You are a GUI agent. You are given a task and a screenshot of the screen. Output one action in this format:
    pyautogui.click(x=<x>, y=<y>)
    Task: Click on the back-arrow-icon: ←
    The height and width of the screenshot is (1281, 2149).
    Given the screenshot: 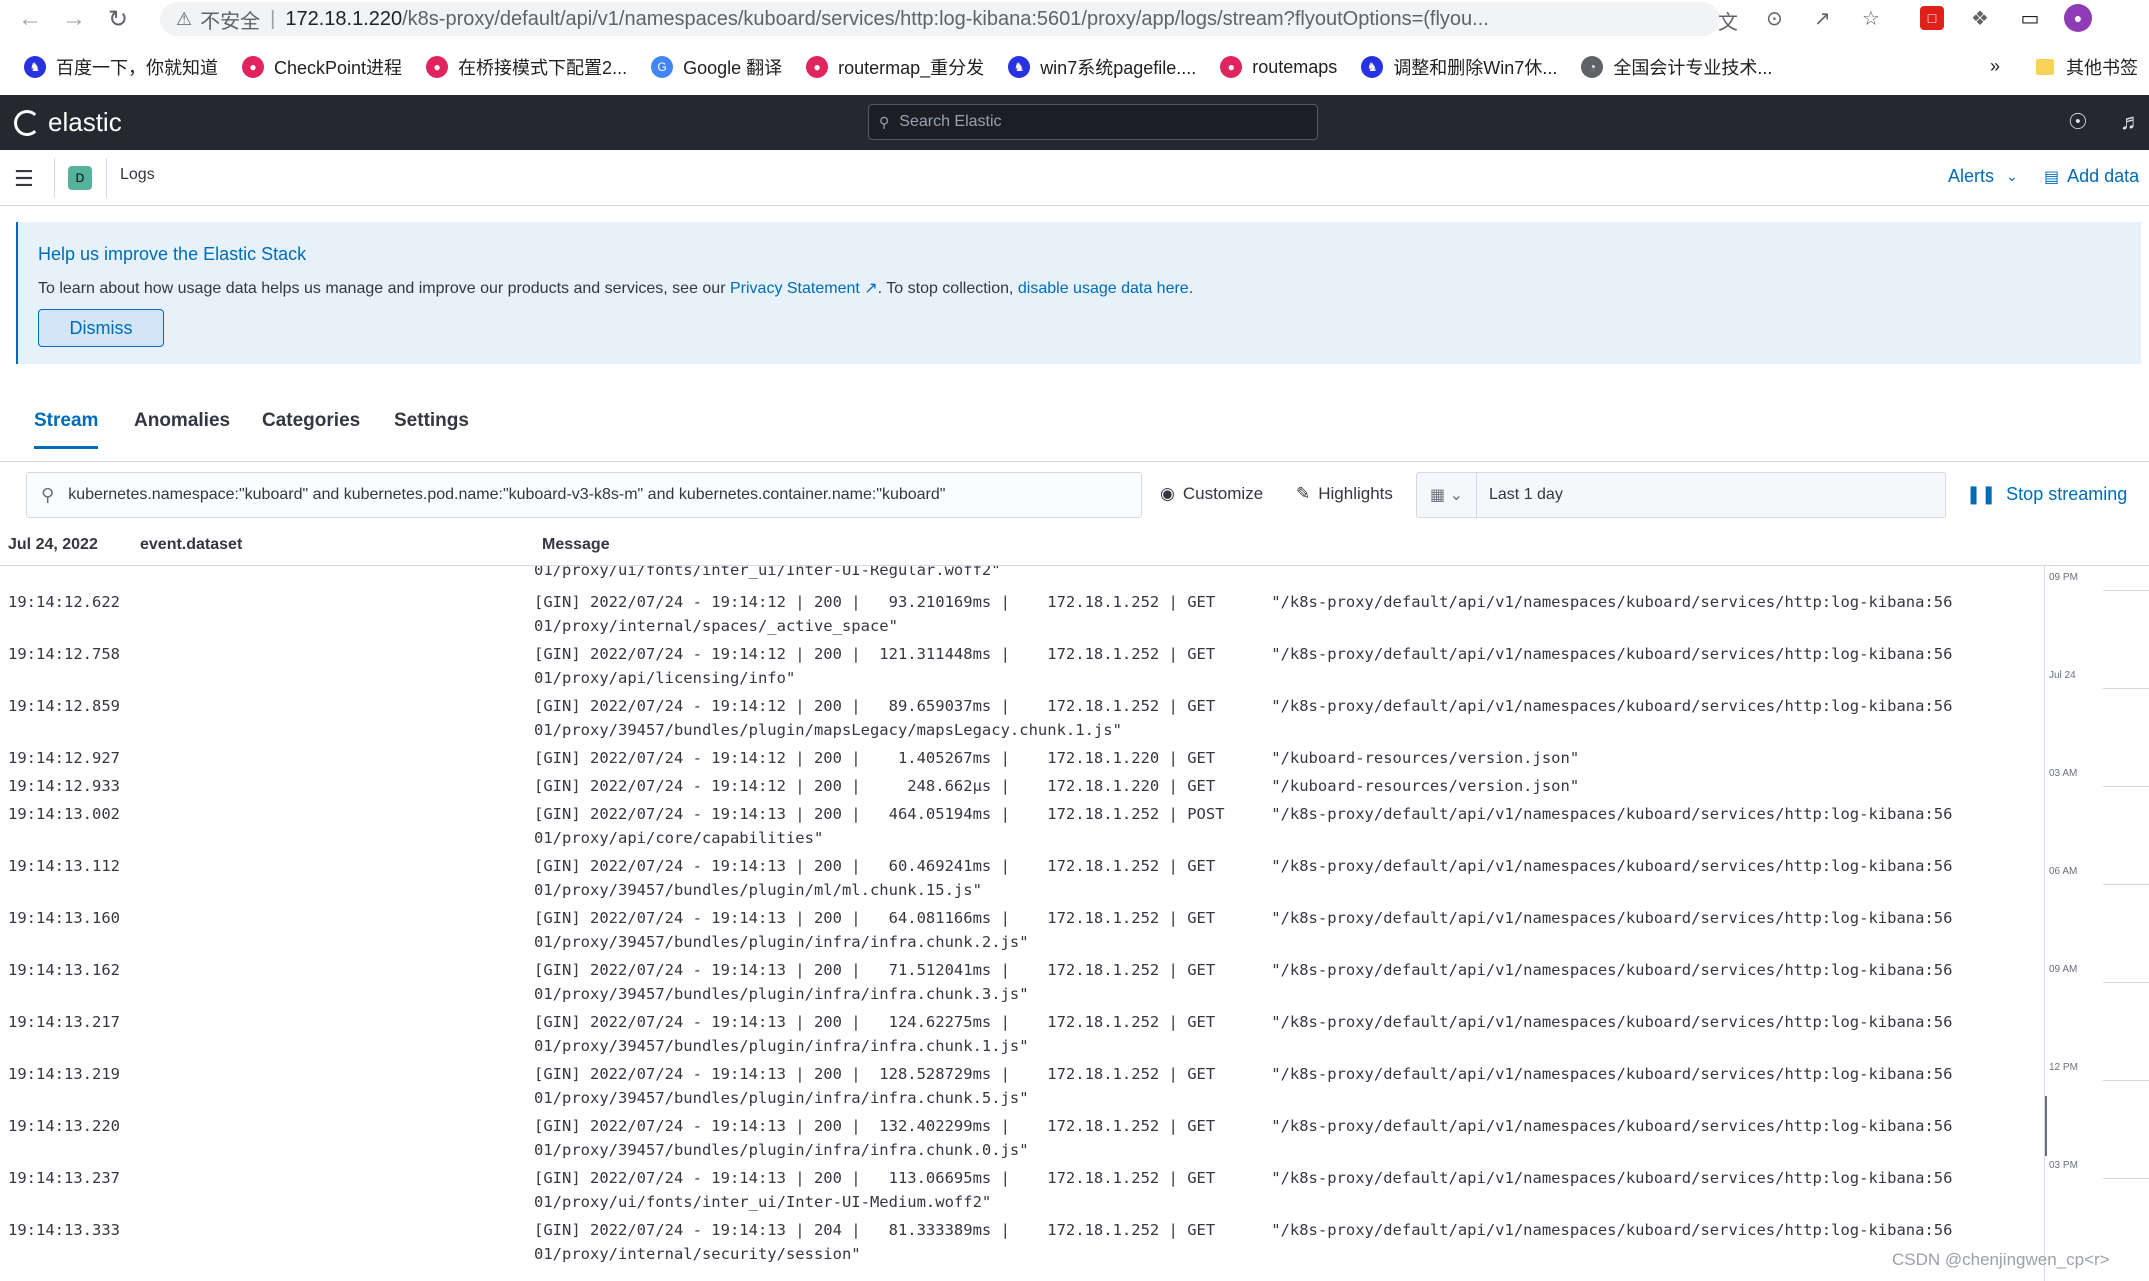 What is the action you would take?
    pyautogui.click(x=30, y=19)
    